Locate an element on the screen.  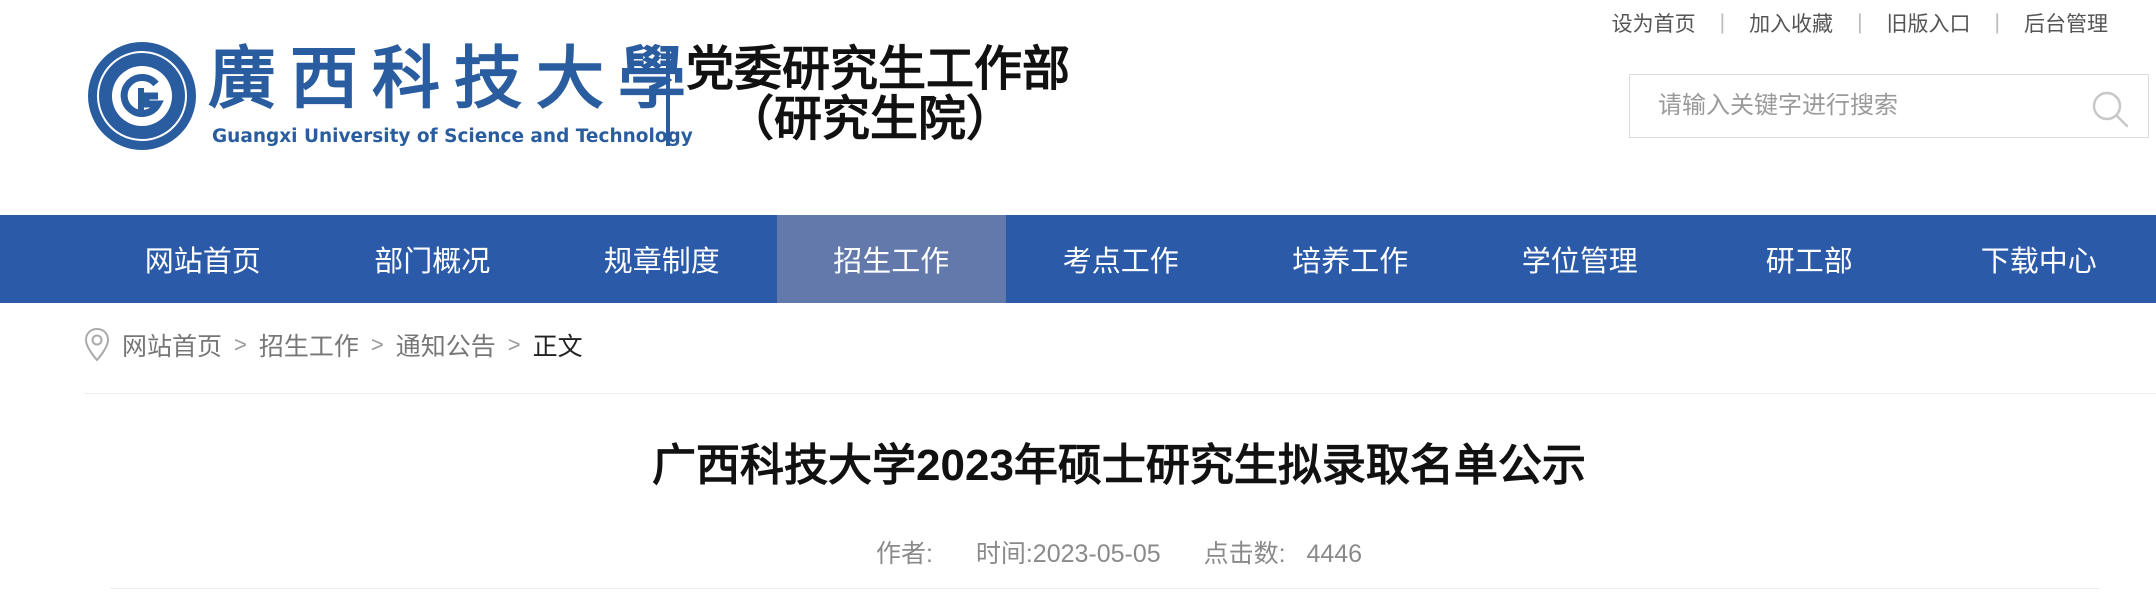
breadcrumb-home: 网站首页 is located at coordinates (172, 345).